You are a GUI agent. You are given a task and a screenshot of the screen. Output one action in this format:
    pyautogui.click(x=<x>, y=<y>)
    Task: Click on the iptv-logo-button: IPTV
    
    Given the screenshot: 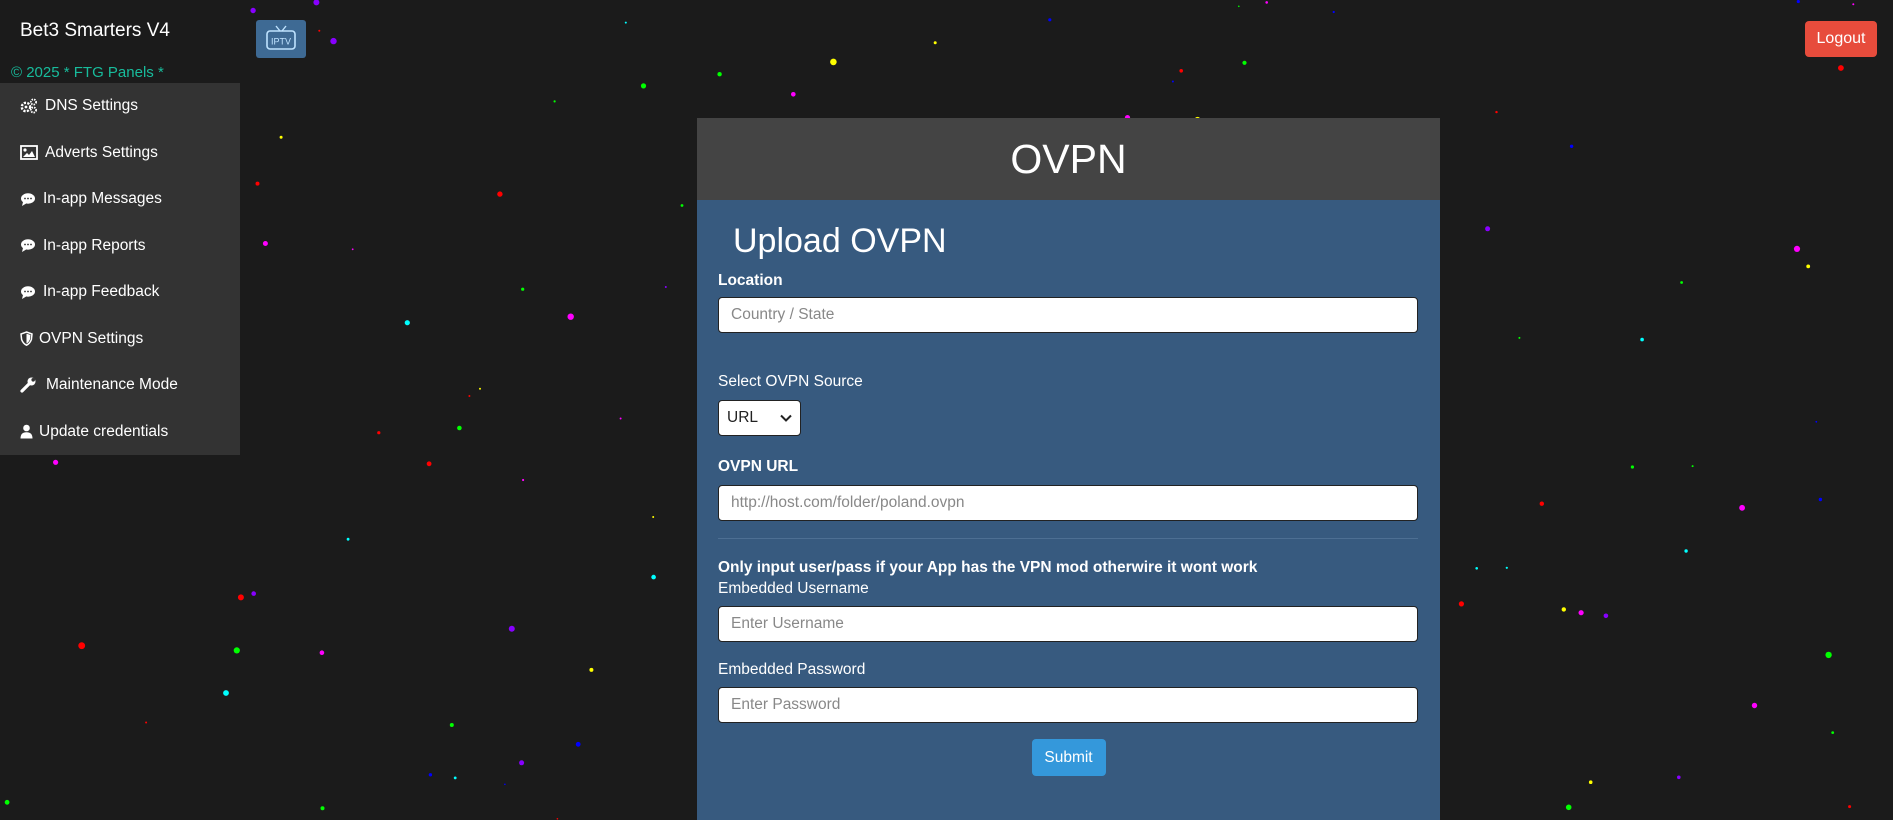 What is the action you would take?
    pyautogui.click(x=281, y=39)
    